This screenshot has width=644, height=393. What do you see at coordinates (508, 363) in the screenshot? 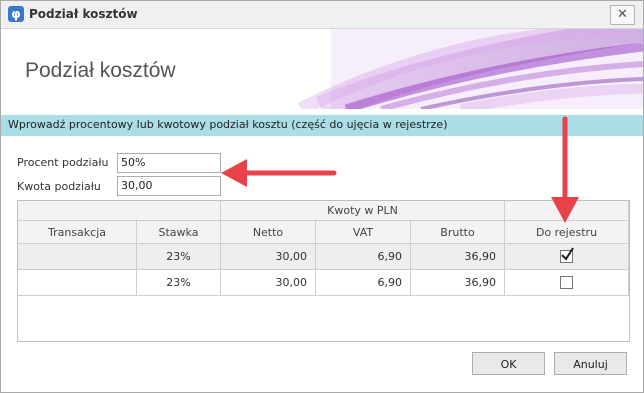
I see `ok-button: OK` at bounding box center [508, 363].